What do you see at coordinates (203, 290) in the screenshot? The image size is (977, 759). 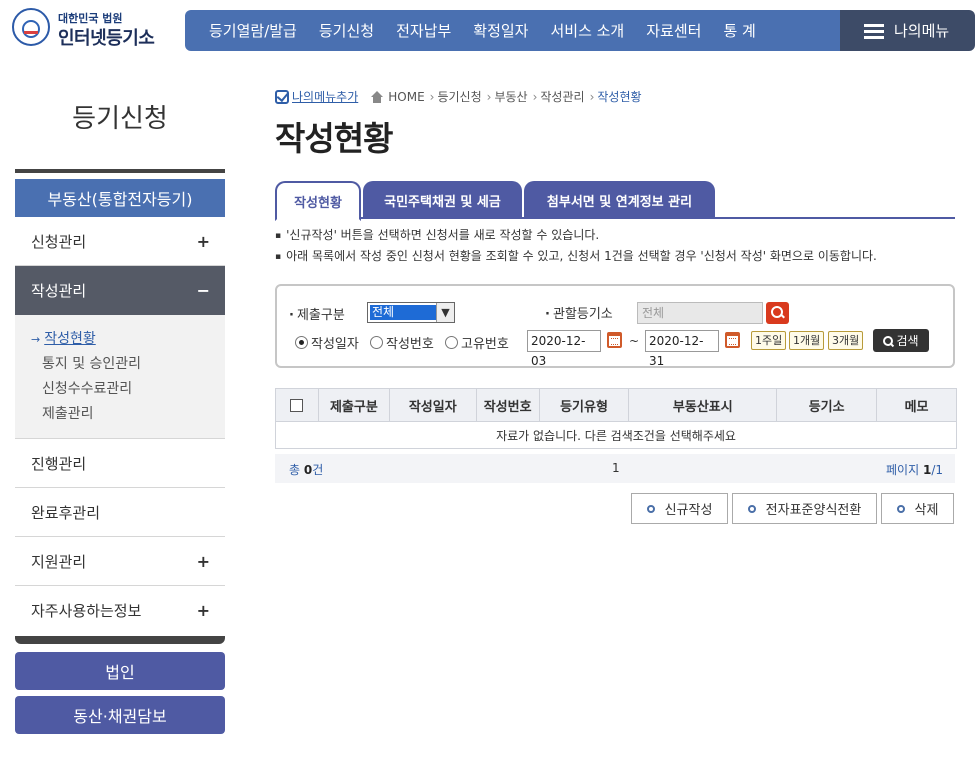 I see `collapse-minus-icon: −` at bounding box center [203, 290].